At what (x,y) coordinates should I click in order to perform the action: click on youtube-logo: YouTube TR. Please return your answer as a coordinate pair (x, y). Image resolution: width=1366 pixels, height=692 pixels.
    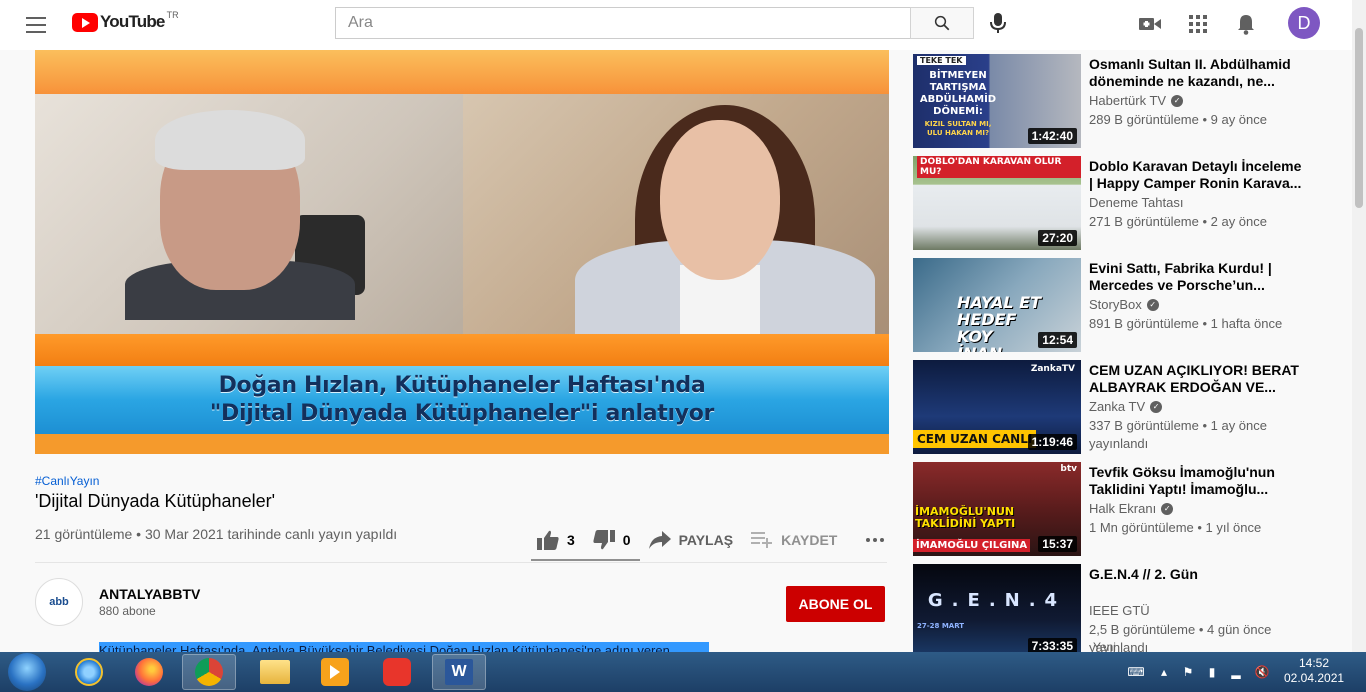
    Looking at the image, I should click on (125, 21).